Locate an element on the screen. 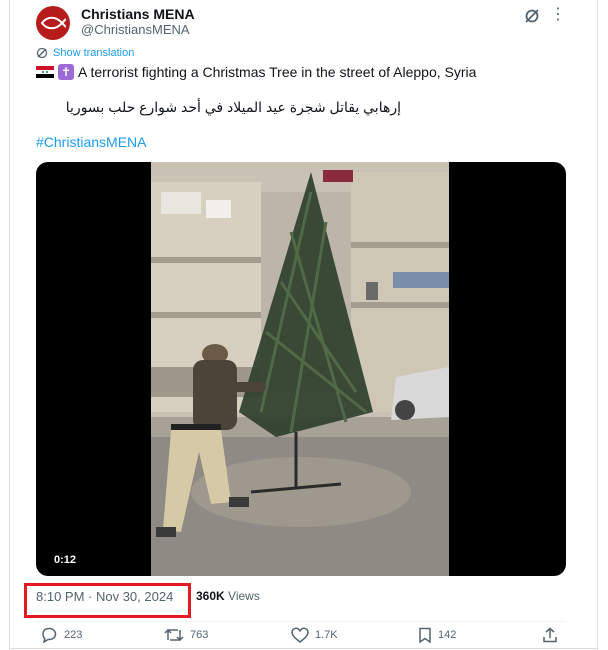 The width and height of the screenshot is (608, 650). share-icon is located at coordinates (550, 635).